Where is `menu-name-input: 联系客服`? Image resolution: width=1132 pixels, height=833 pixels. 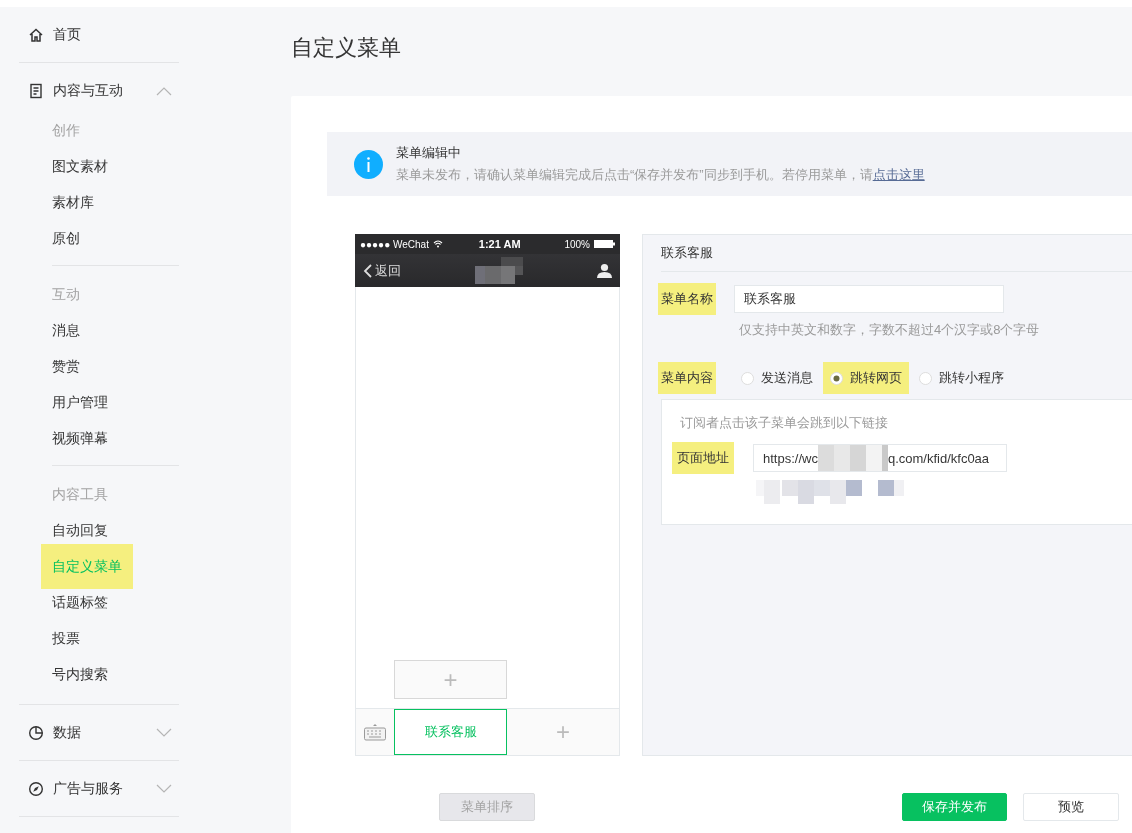 menu-name-input: 联系客服 is located at coordinates (869, 299).